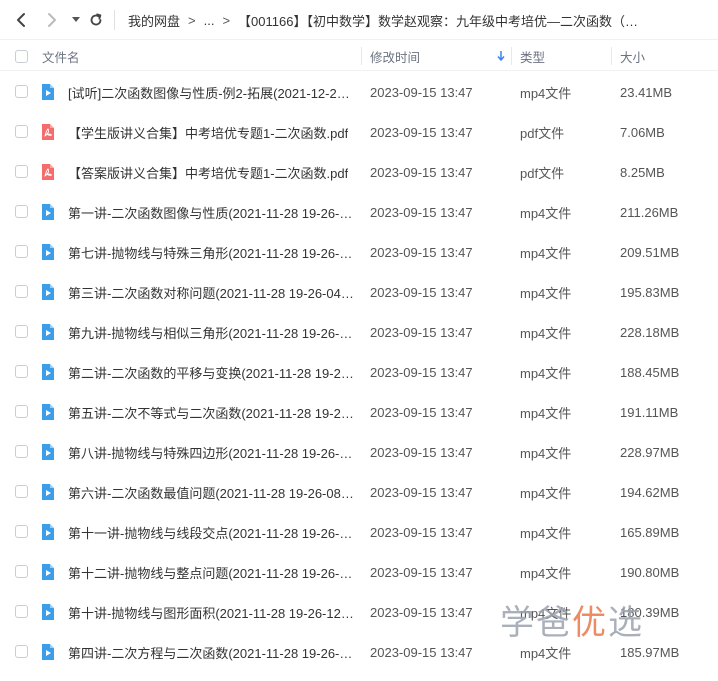  I want to click on file-size: 23.41MB, so click(646, 92).